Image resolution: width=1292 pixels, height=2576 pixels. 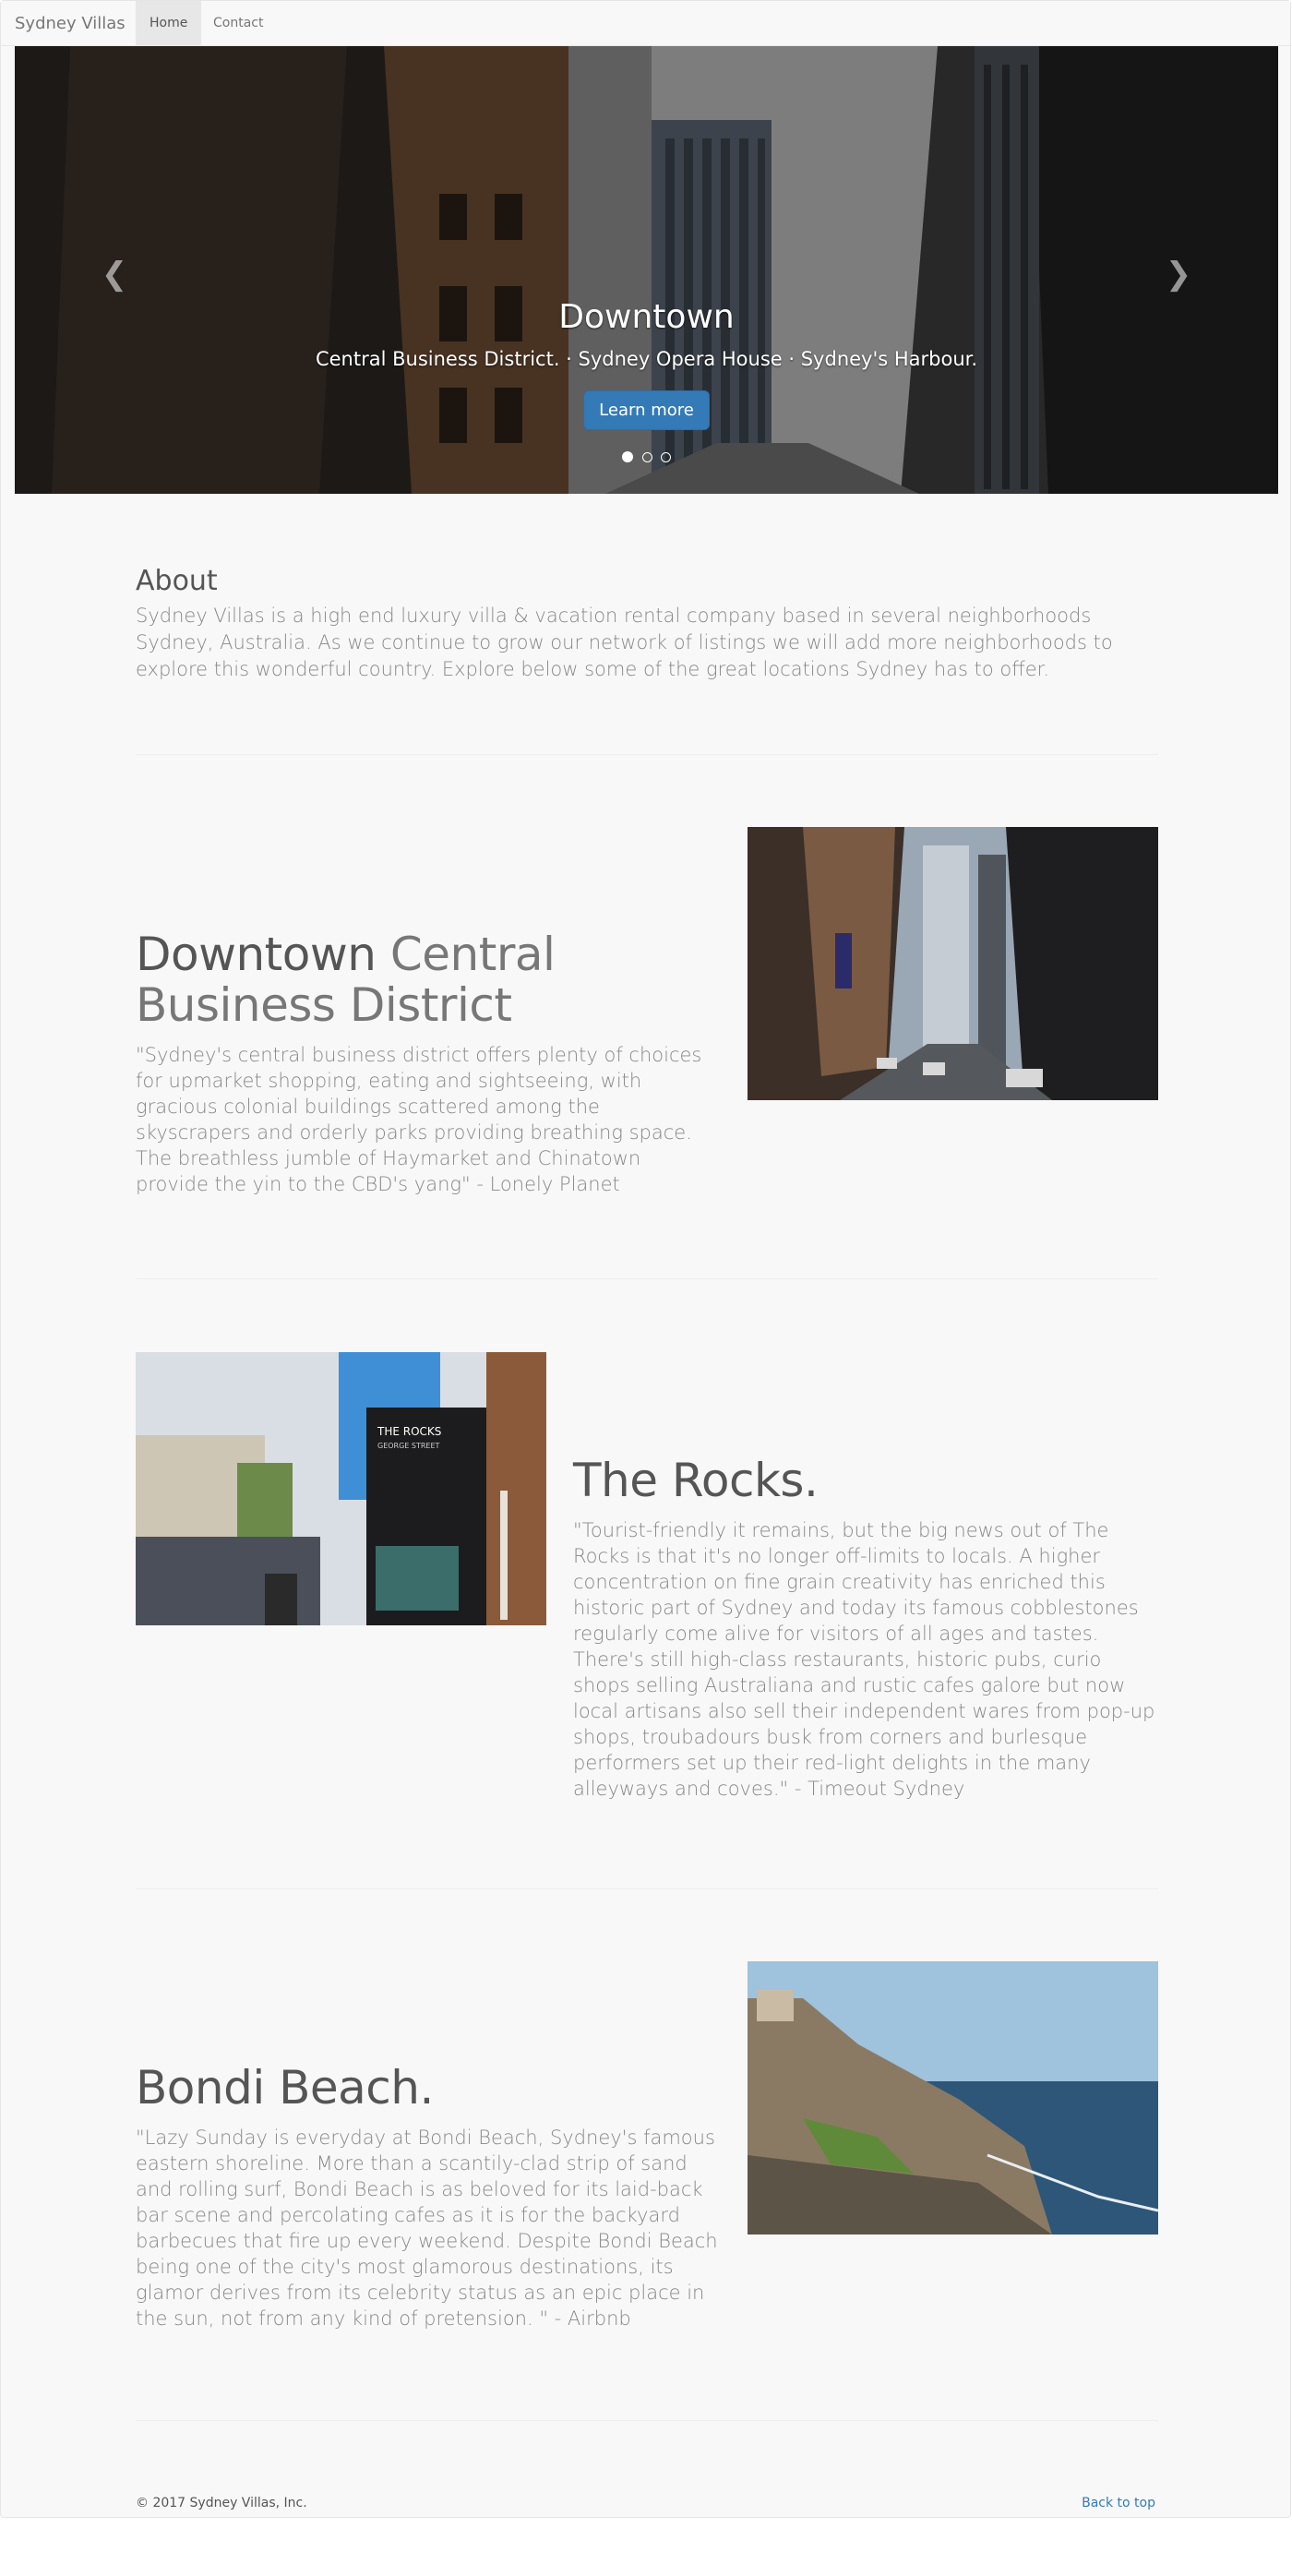 I want to click on about-title: About, so click(x=177, y=581).